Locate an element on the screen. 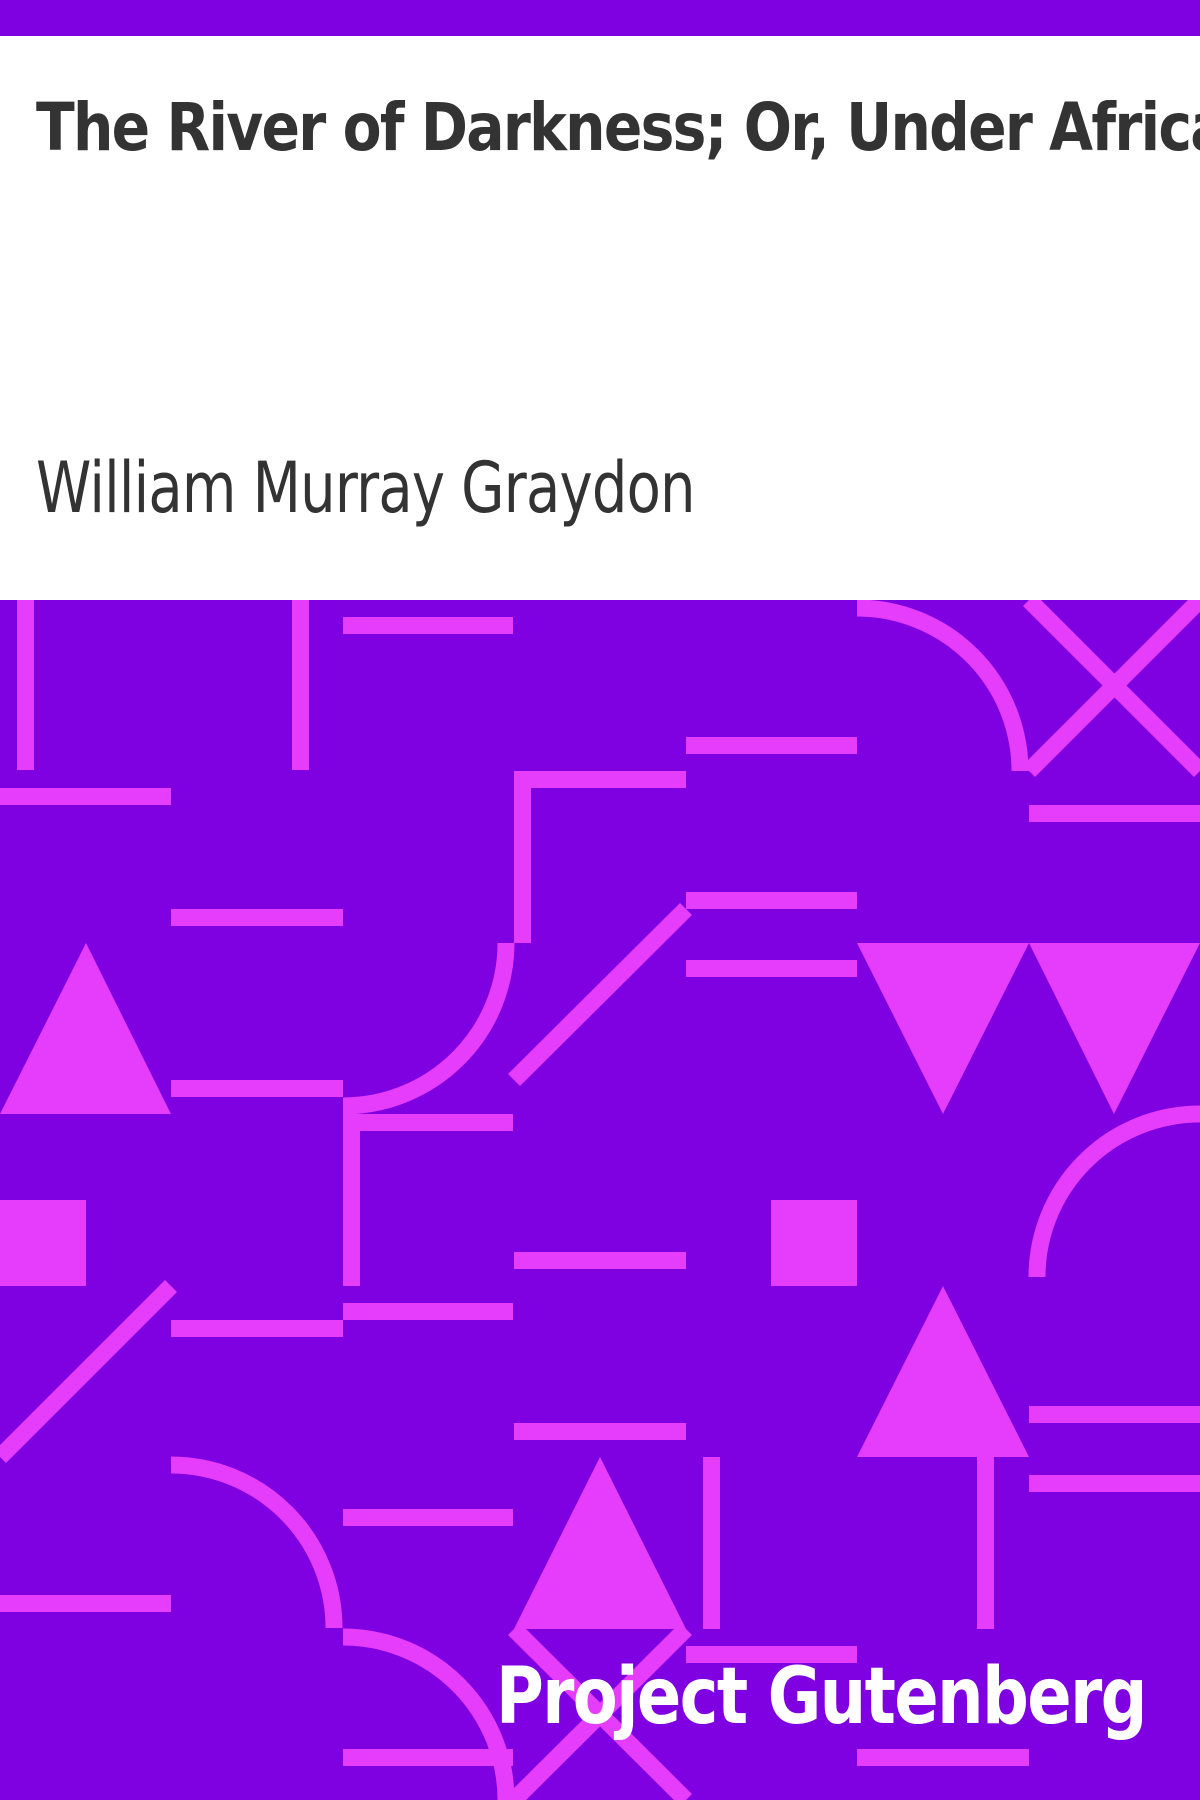  publisher-name: Project Gutenberg is located at coordinates (821, 1697).